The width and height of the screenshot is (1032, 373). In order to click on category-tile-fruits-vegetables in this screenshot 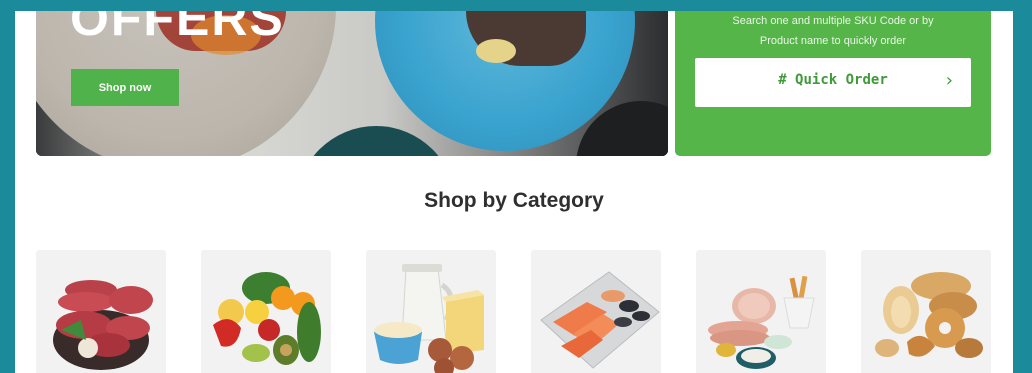, I will do `click(266, 311)`.